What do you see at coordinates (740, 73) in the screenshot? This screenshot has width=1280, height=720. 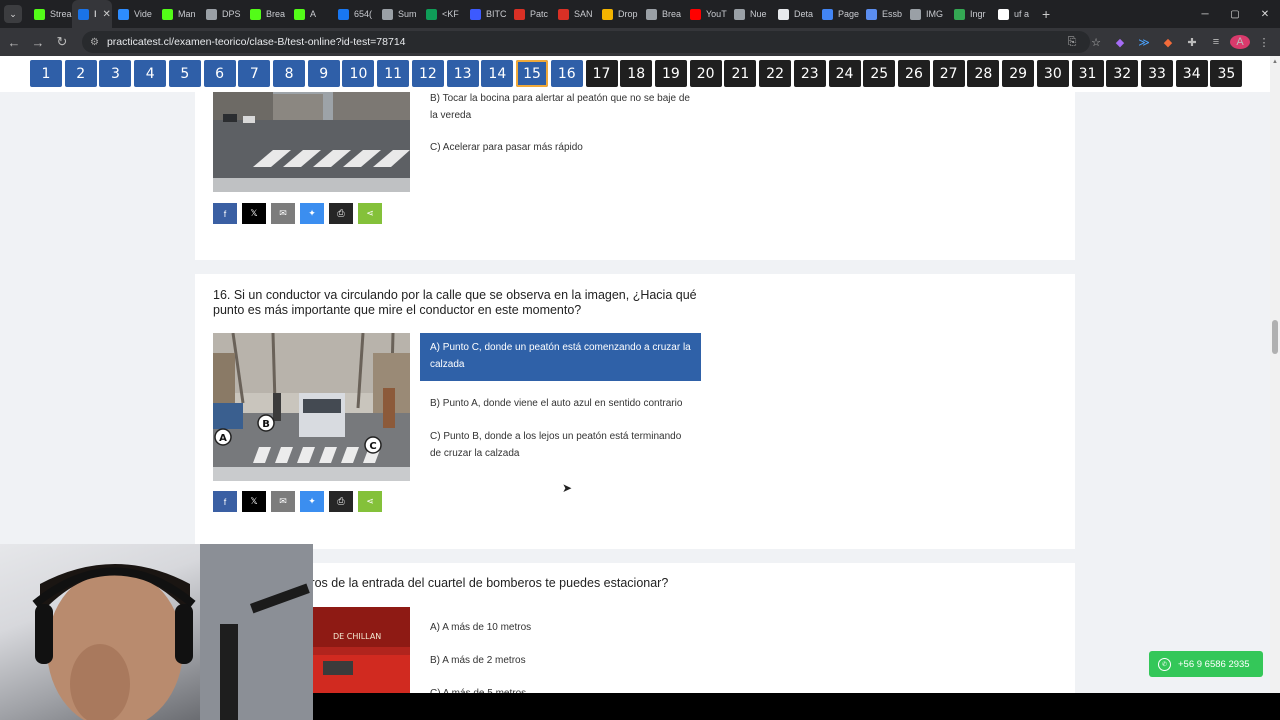 I see `question-number-button: 21` at bounding box center [740, 73].